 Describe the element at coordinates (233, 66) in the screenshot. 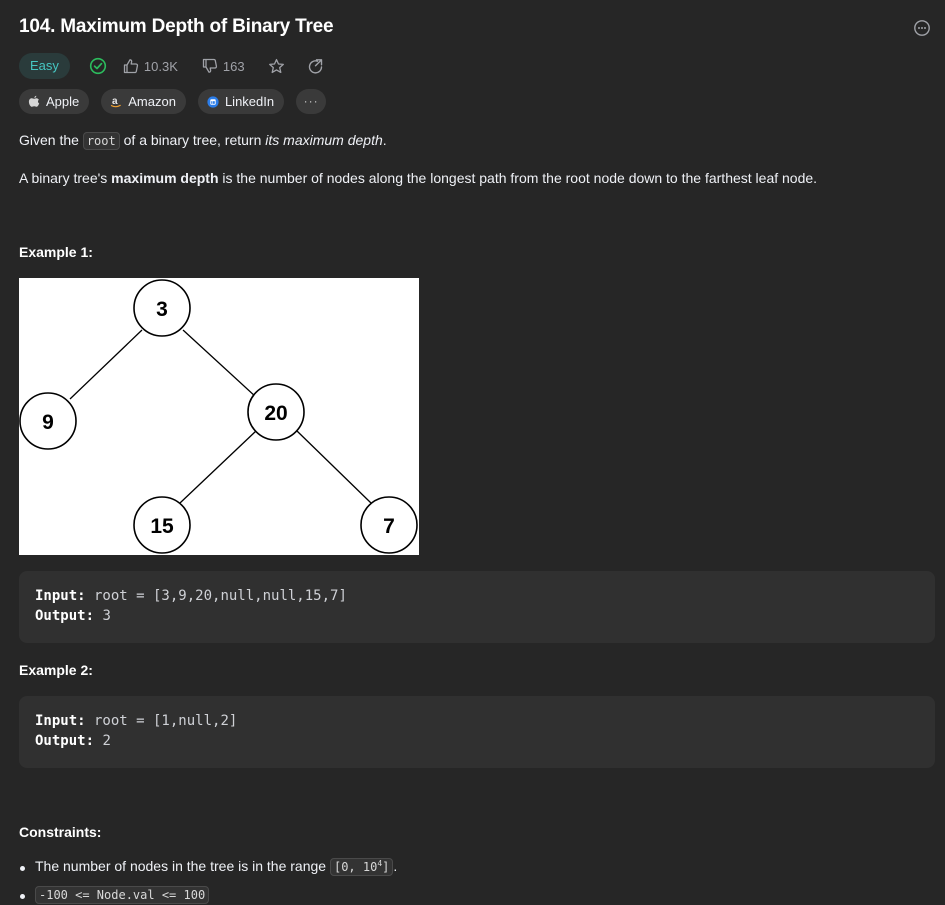

I see `dislike-count: 163` at that location.